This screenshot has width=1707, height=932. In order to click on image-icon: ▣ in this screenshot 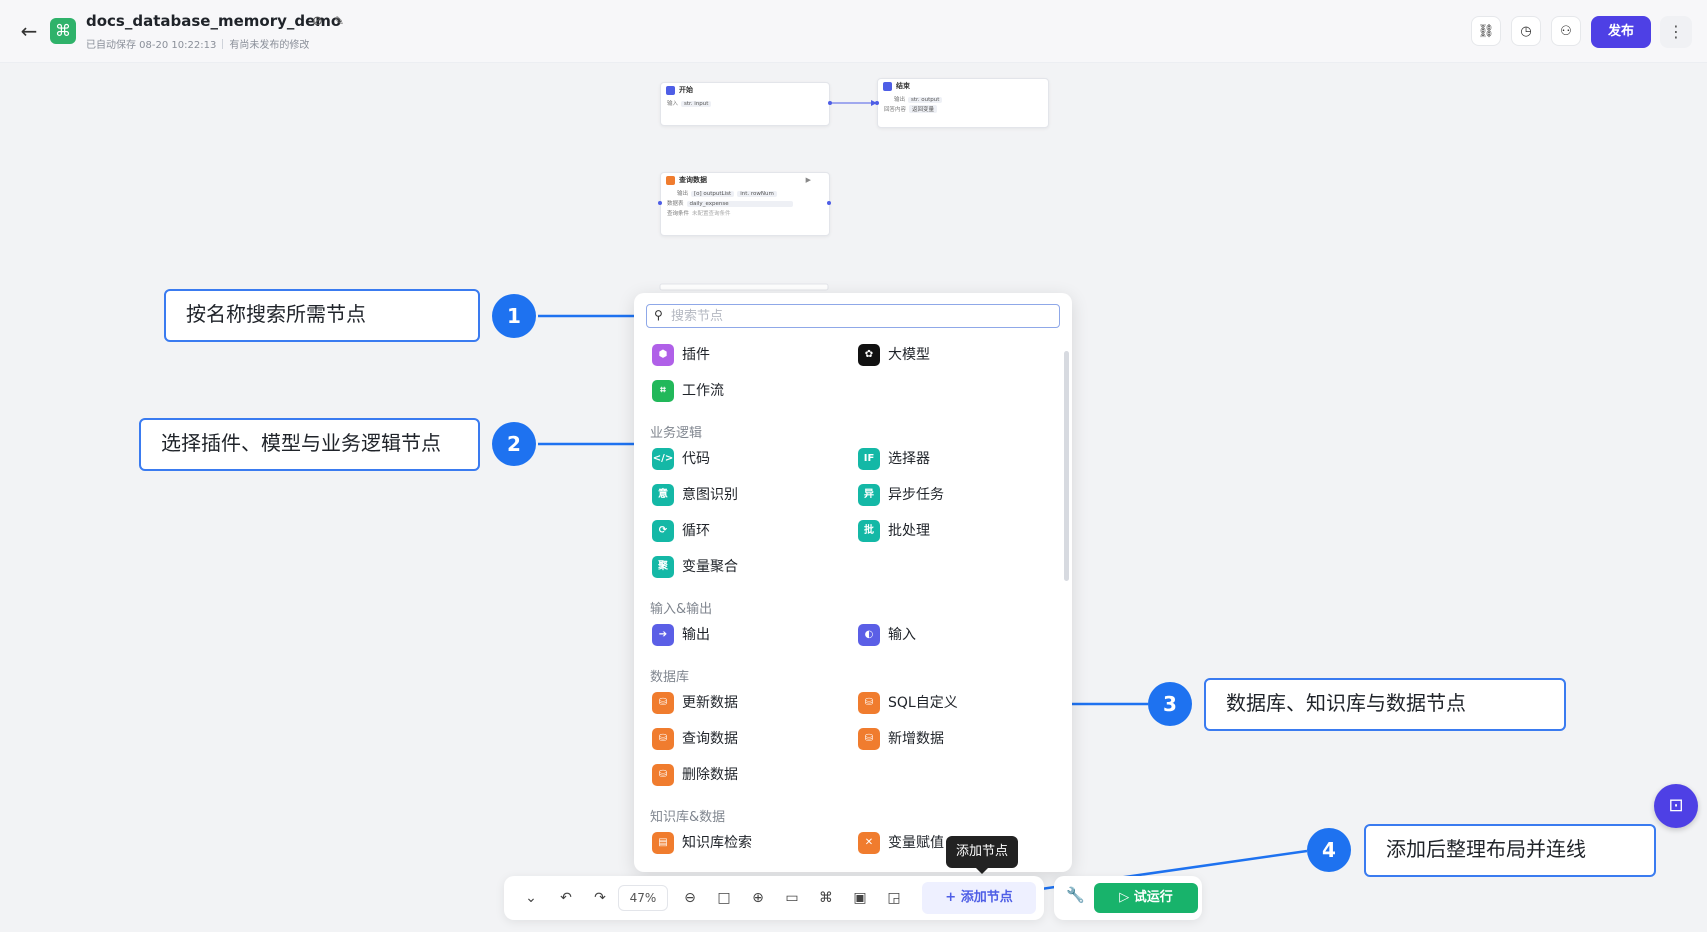, I will do `click(860, 898)`.